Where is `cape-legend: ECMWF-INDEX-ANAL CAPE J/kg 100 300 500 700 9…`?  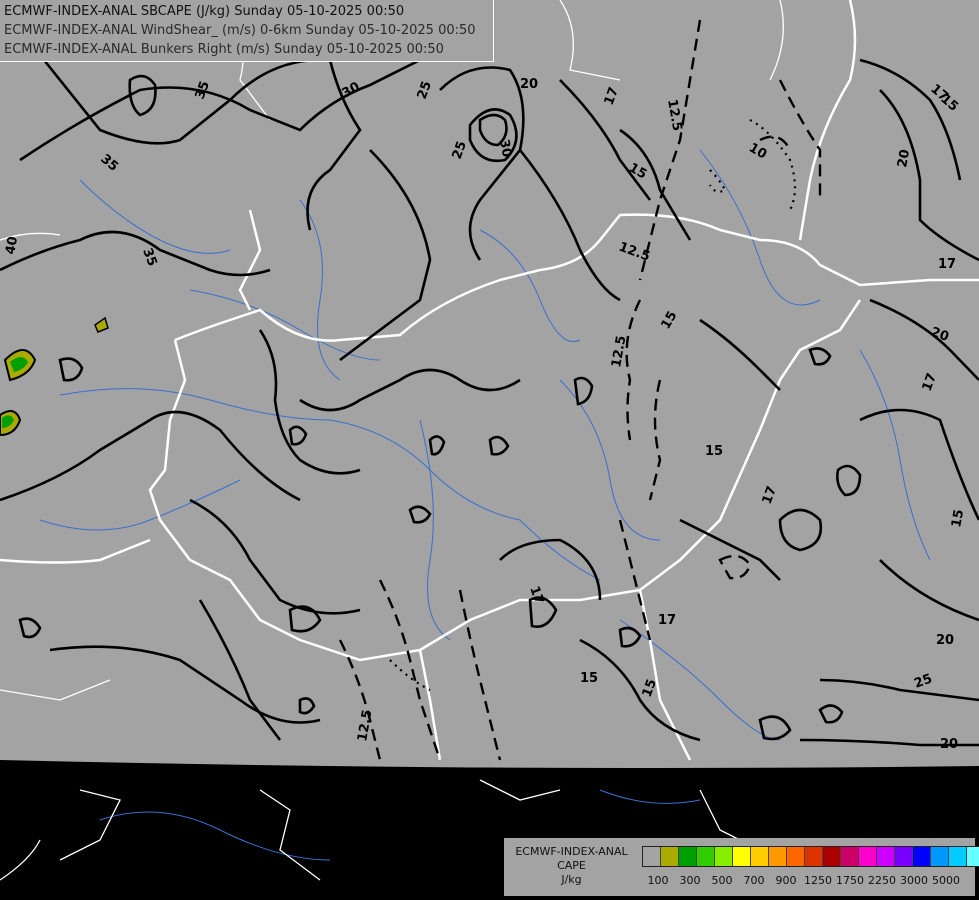
cape-legend: ECMWF-INDEX-ANAL CAPE J/kg 100 300 500 700 9… is located at coordinates (741, 867).